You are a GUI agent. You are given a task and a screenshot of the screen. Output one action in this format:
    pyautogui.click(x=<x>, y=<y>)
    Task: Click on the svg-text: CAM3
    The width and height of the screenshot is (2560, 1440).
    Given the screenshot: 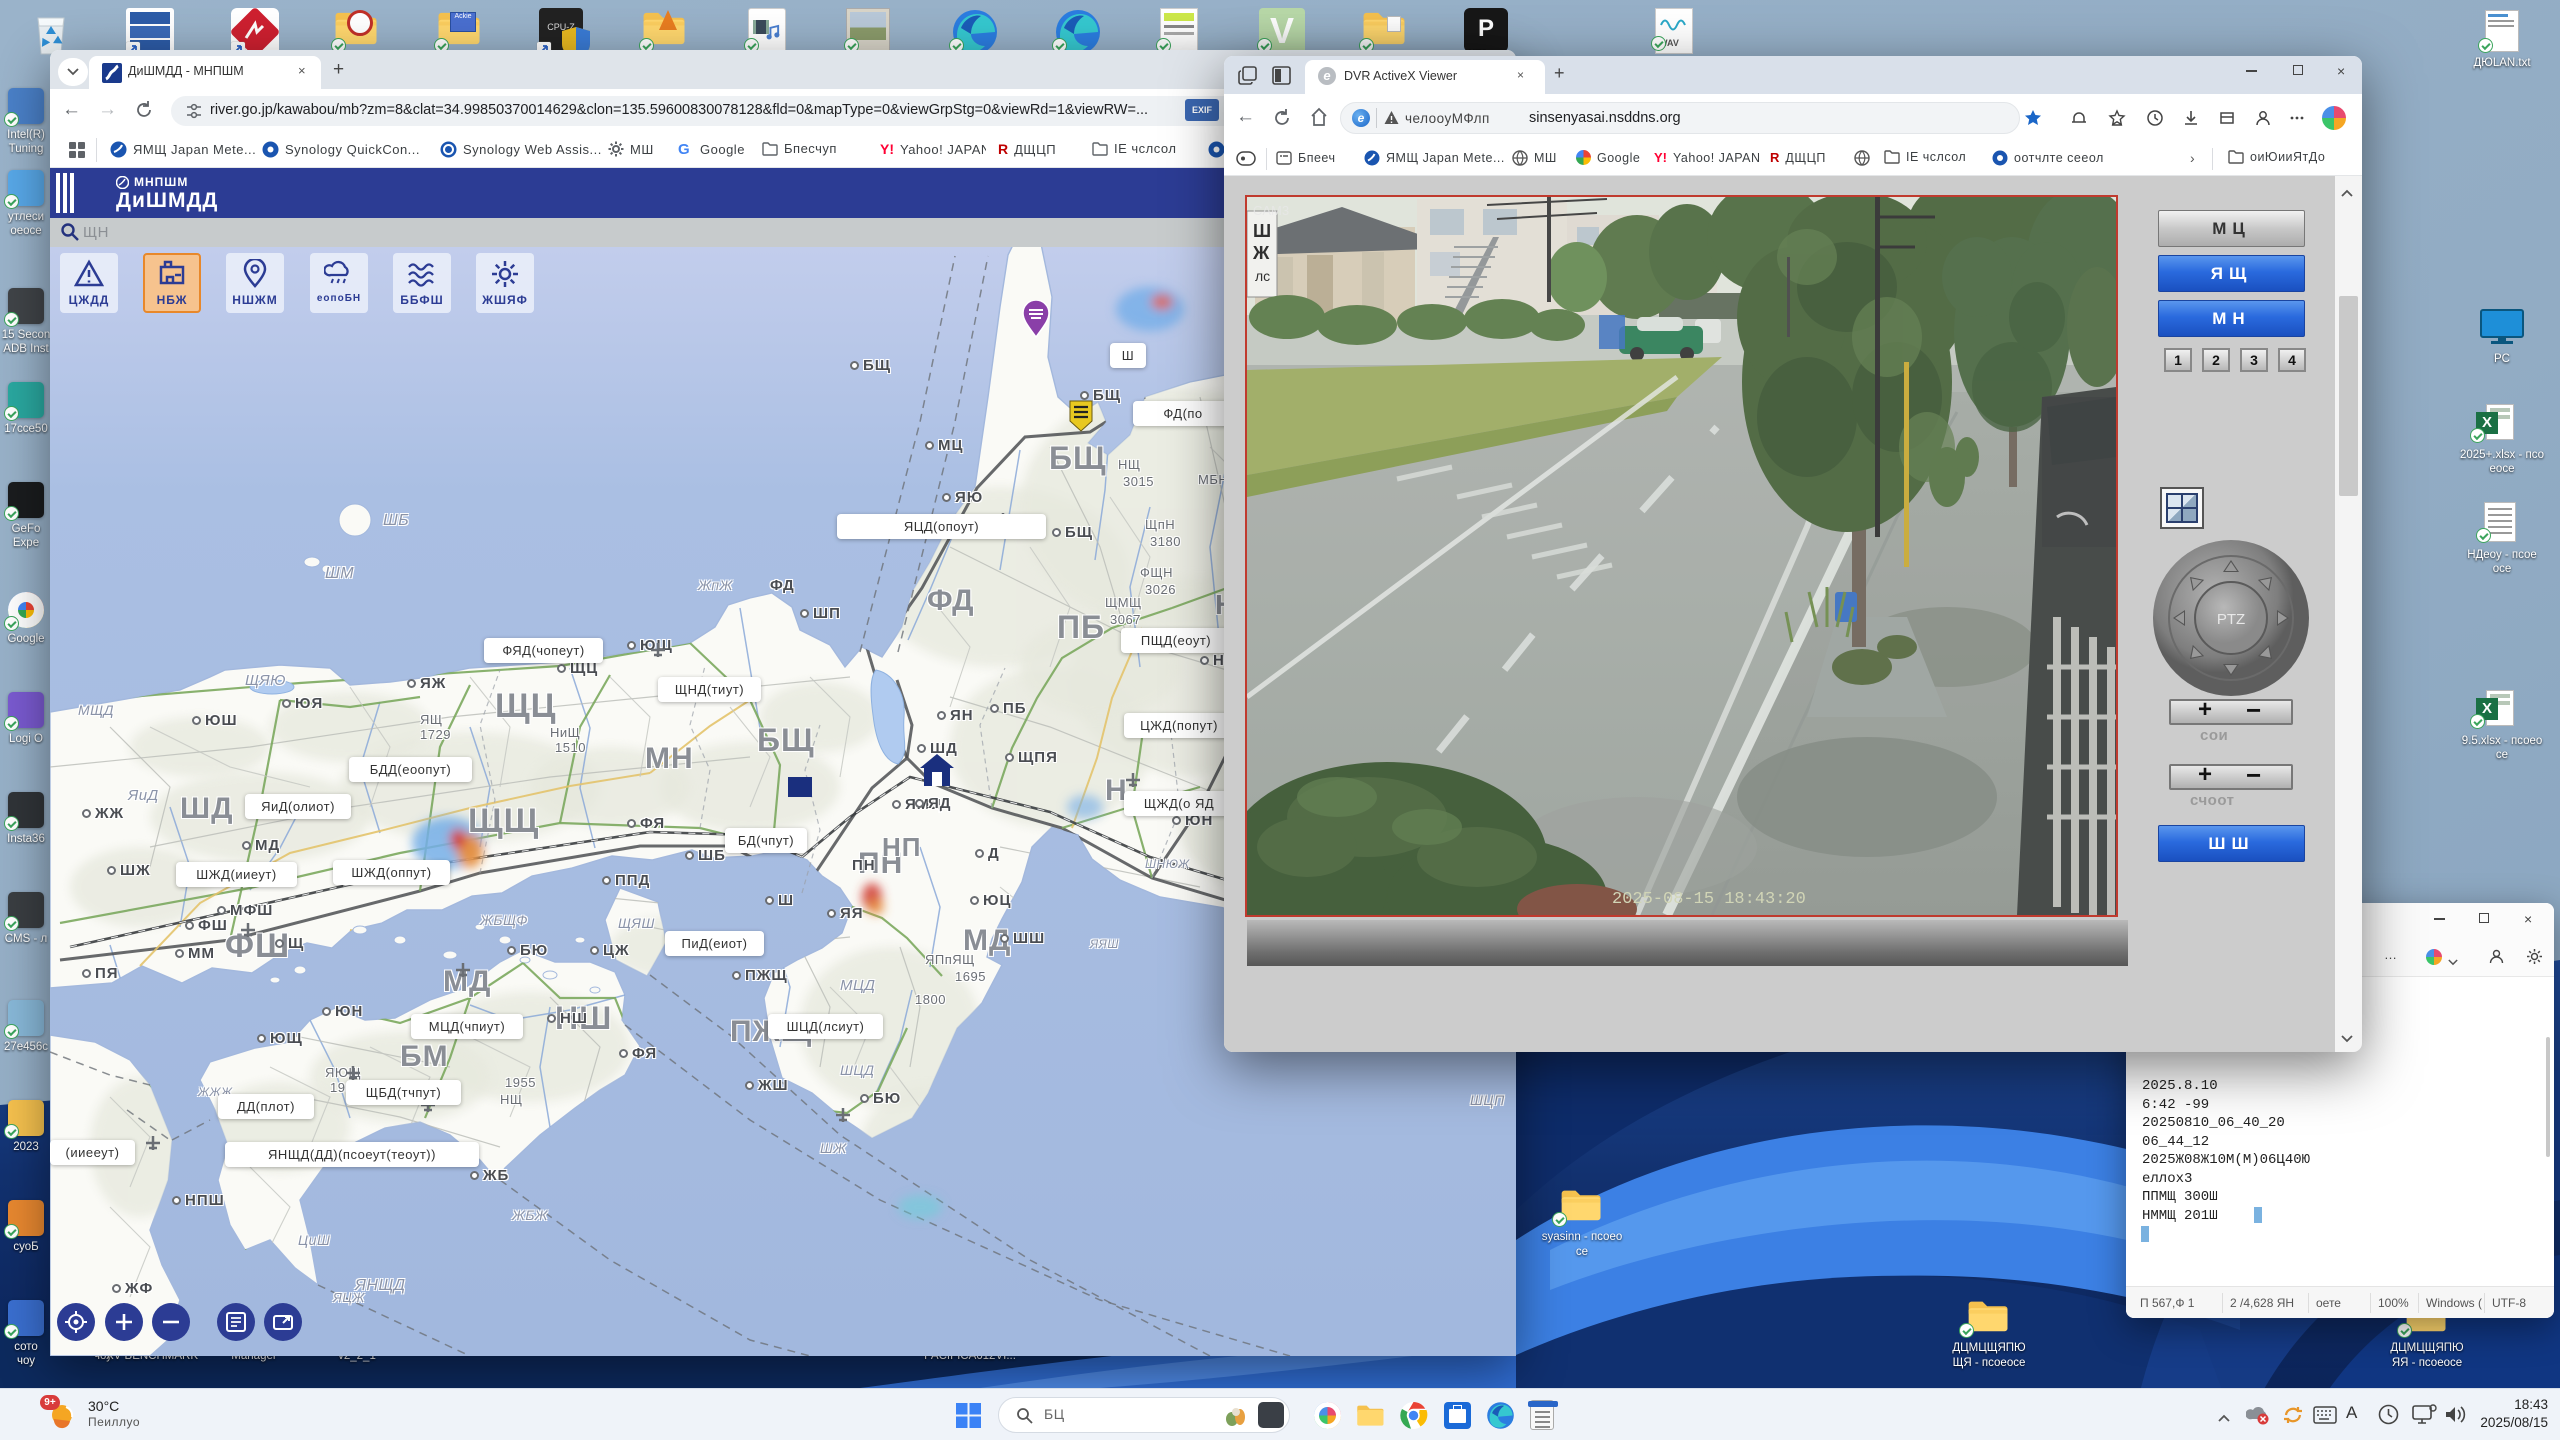 What is the action you would take?
    pyautogui.click(x=1271, y=210)
    